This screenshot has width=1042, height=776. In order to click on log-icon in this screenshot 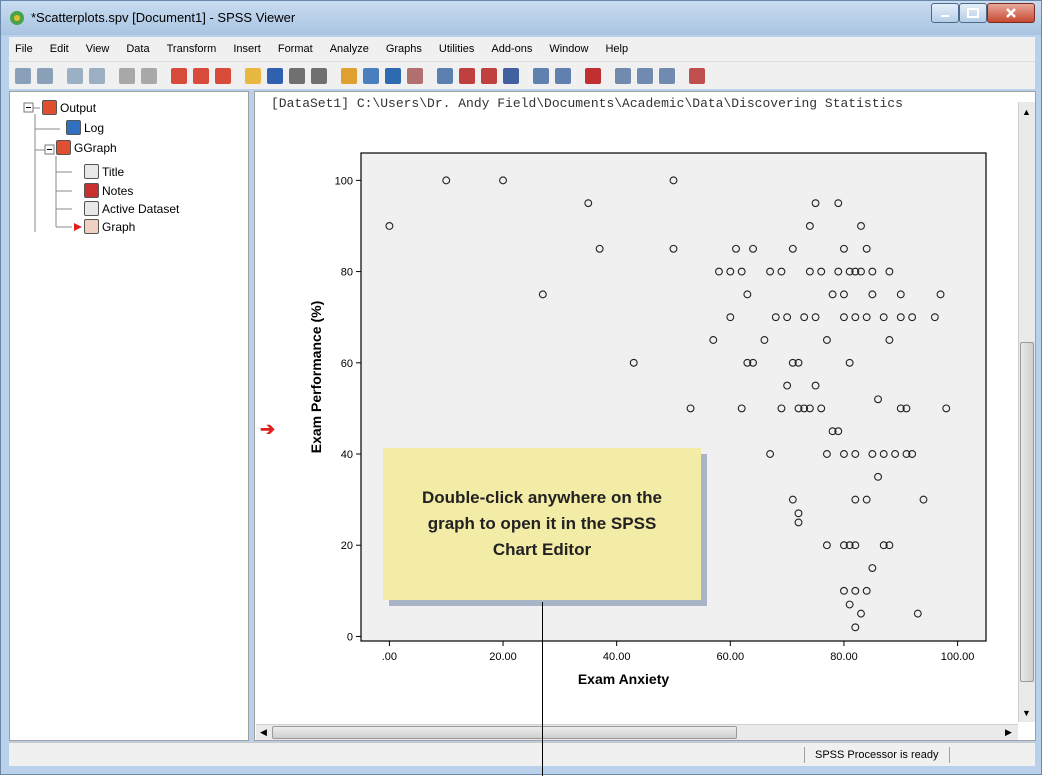, I will do `click(73, 127)`.